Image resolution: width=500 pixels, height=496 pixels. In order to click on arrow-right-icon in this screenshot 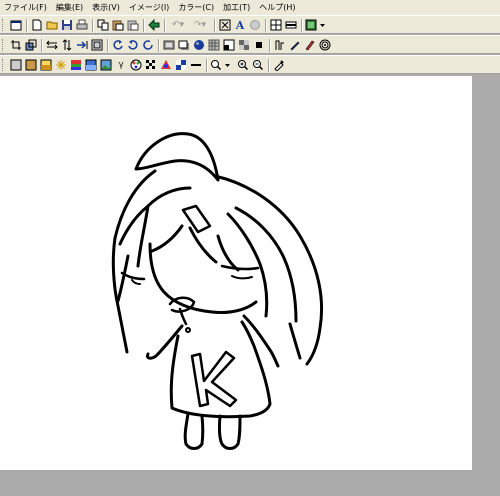, I will do `click(82, 45)`.